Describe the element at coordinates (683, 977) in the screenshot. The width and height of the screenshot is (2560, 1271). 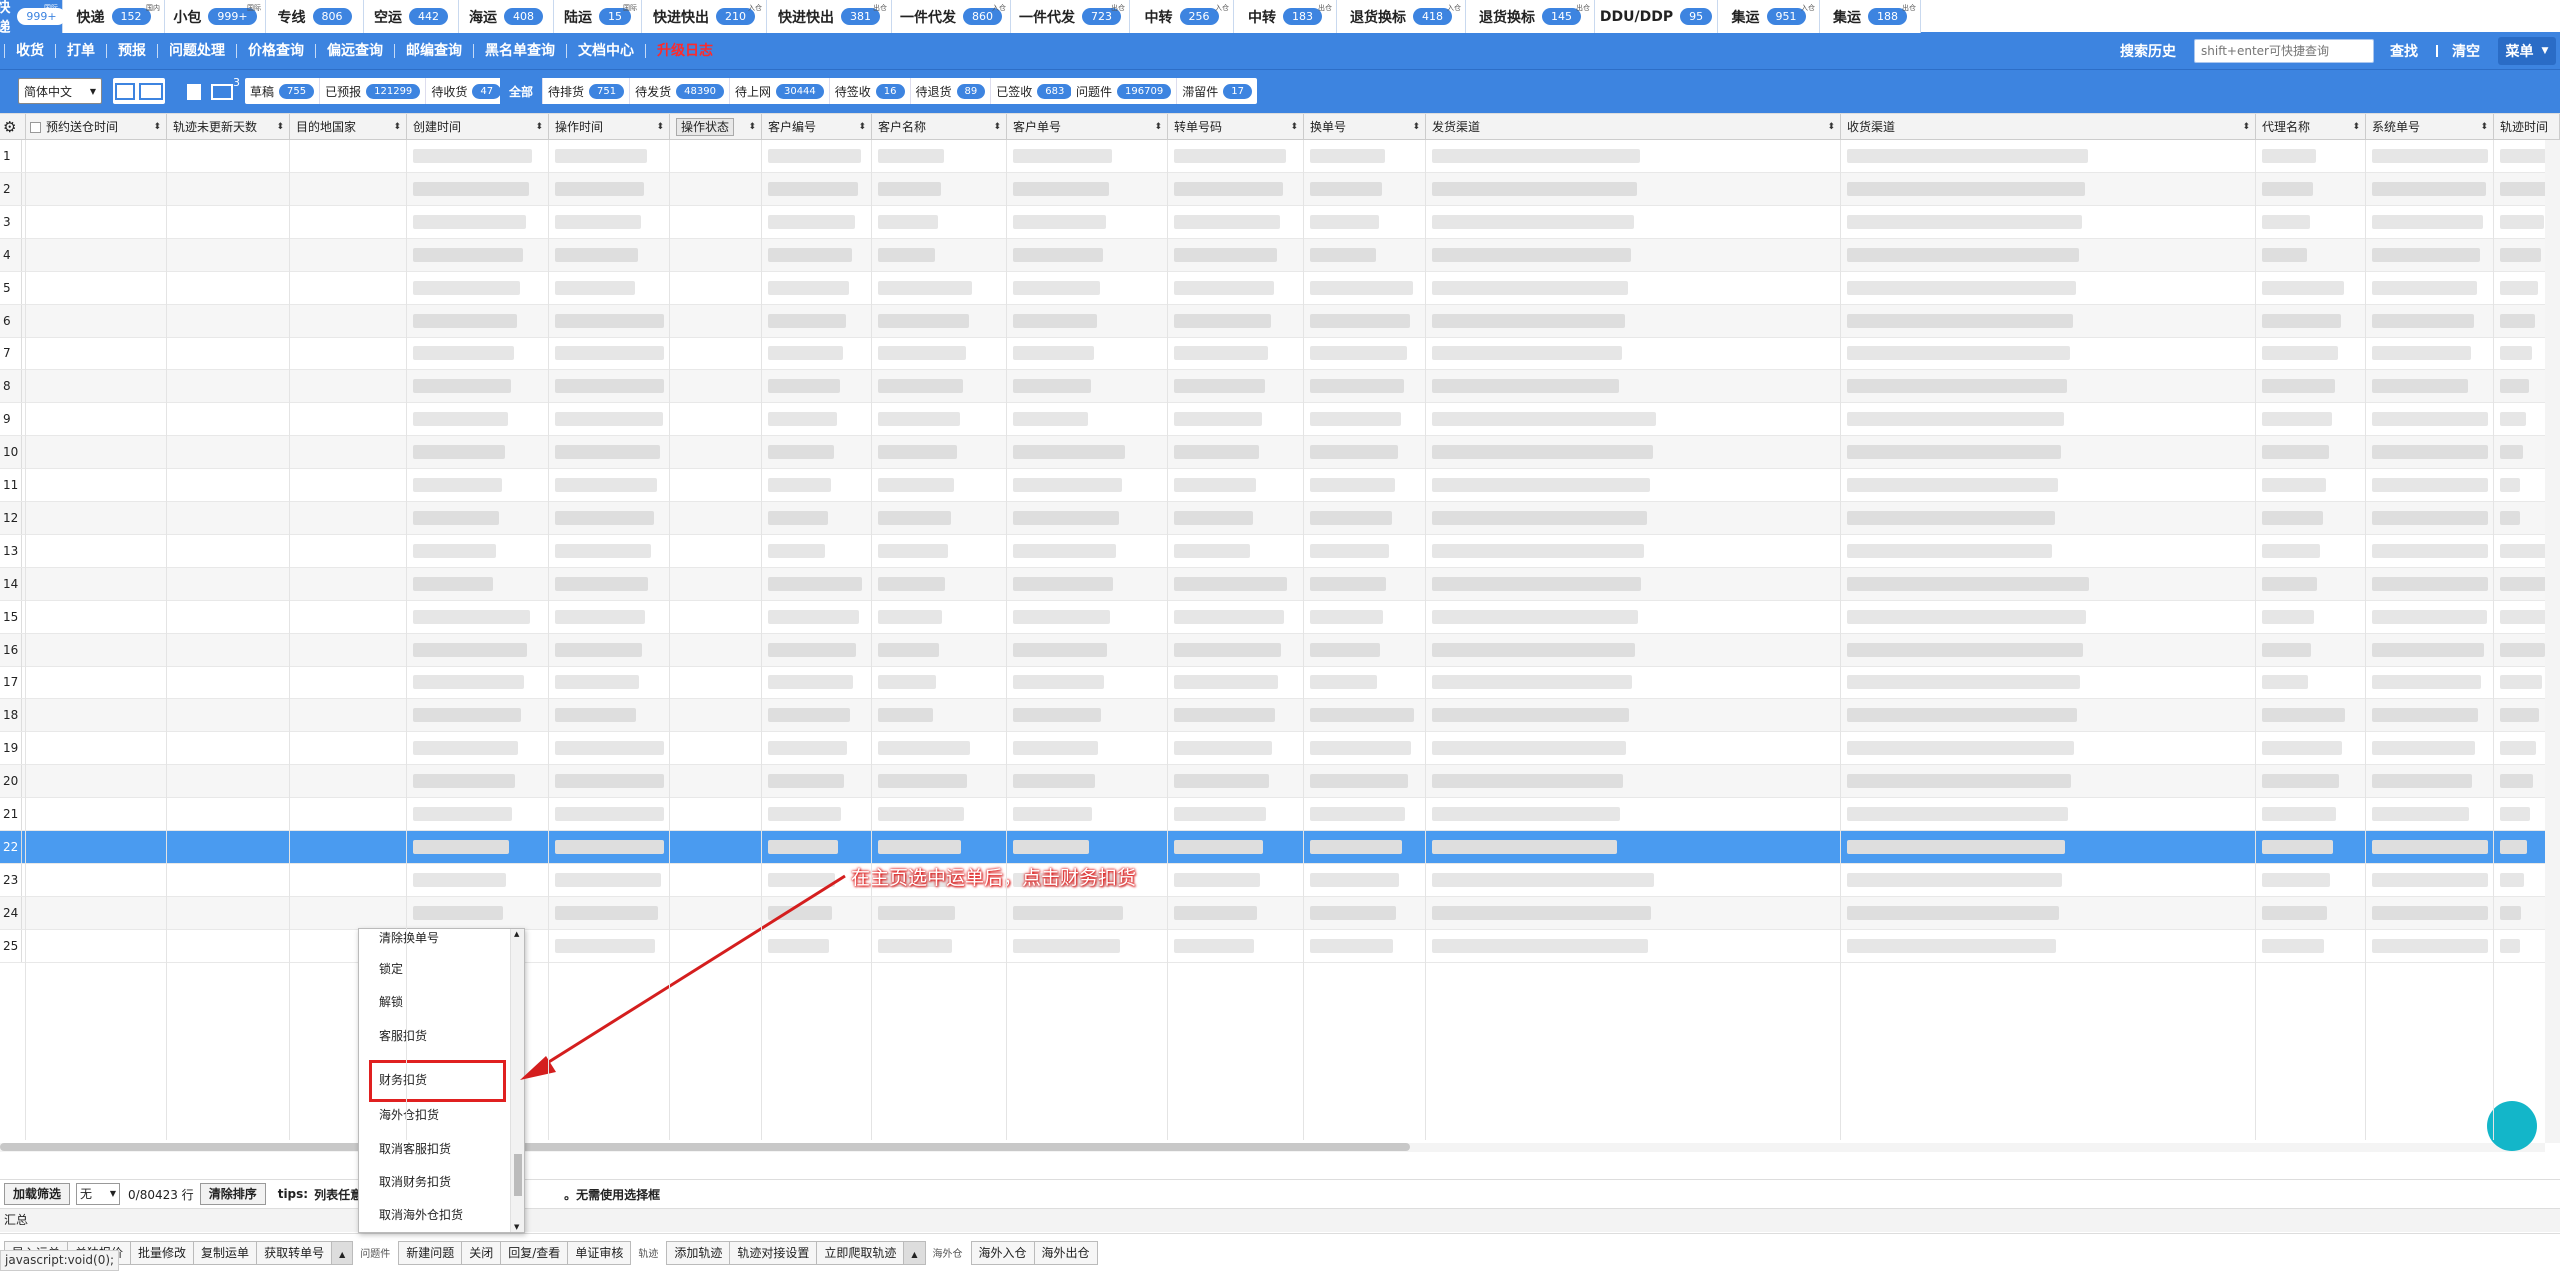
I see `annotation-arrow` at that location.